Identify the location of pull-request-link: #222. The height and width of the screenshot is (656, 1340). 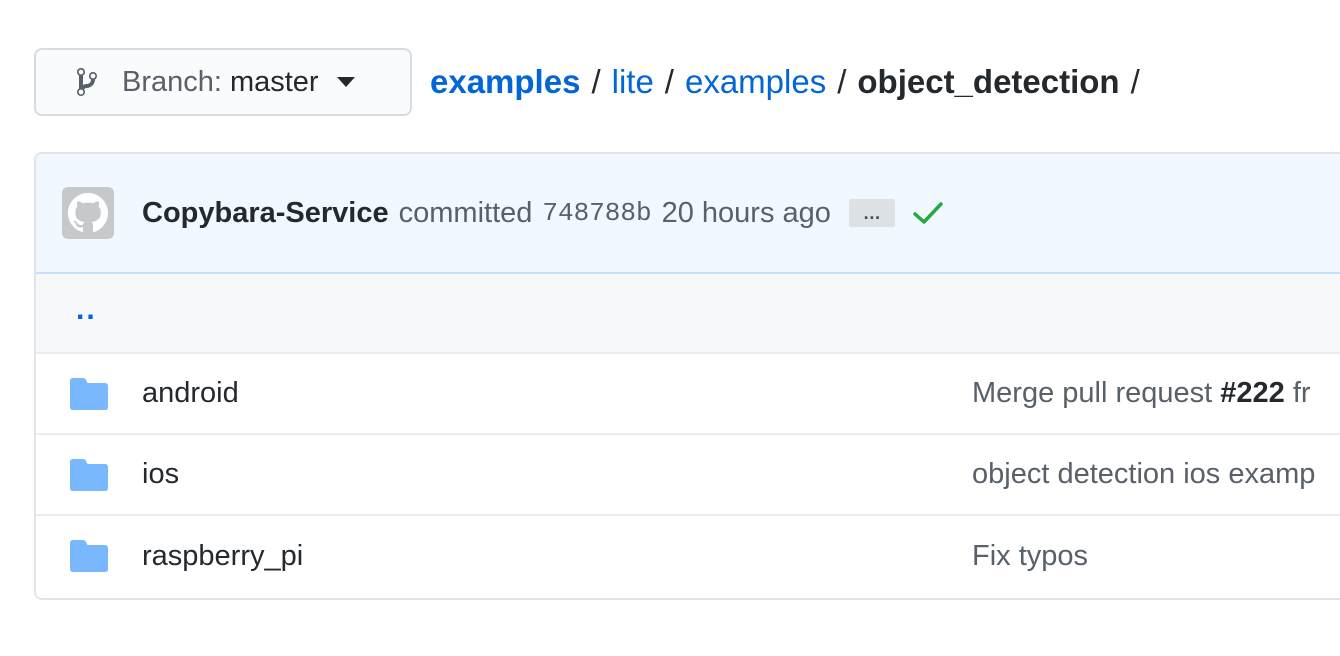
(1252, 393).